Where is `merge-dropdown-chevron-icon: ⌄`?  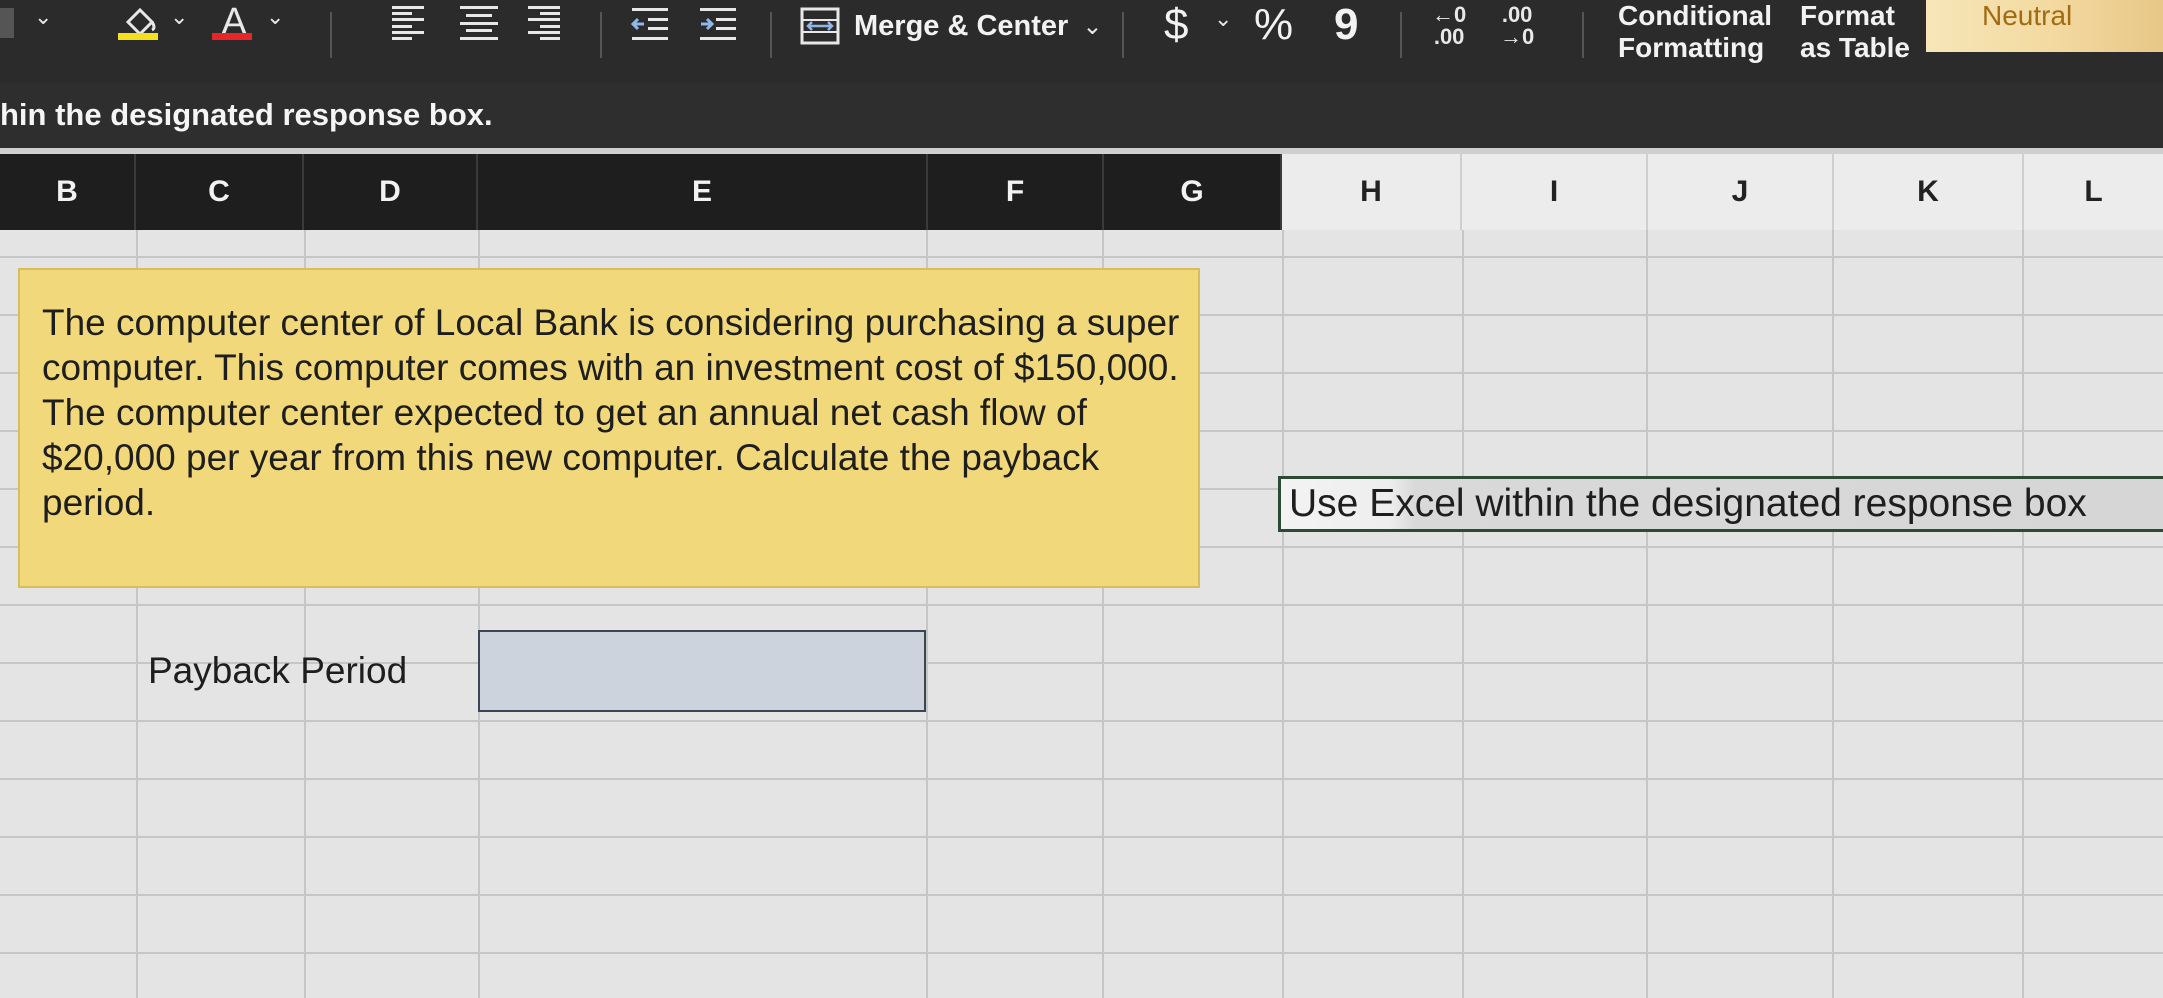 merge-dropdown-chevron-icon: ⌄ is located at coordinates (1092, 26).